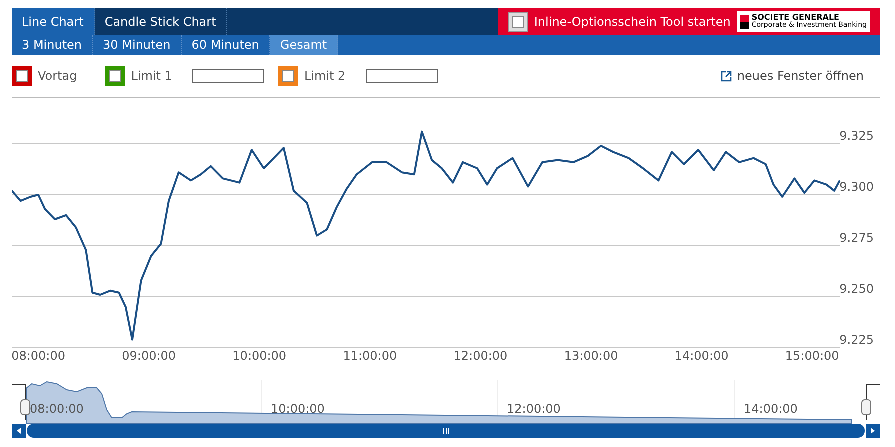 The width and height of the screenshot is (895, 447). What do you see at coordinates (857, 238) in the screenshot?
I see `y-tick-label: 9.275` at bounding box center [857, 238].